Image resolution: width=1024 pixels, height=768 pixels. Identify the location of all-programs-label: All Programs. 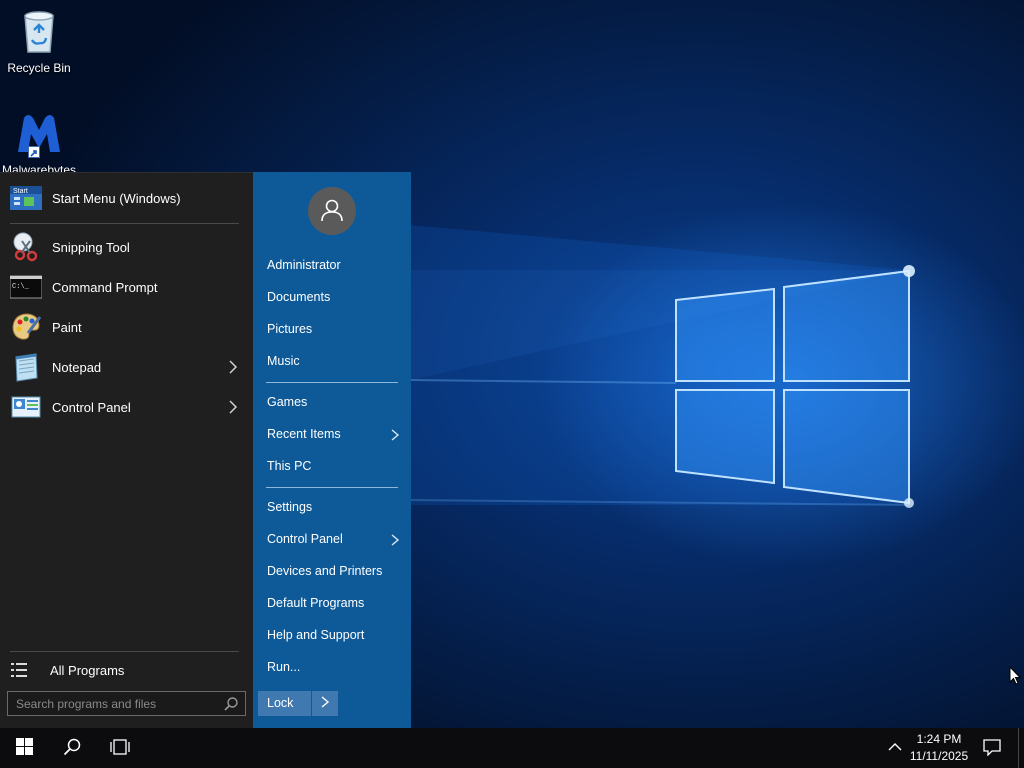
(87, 670).